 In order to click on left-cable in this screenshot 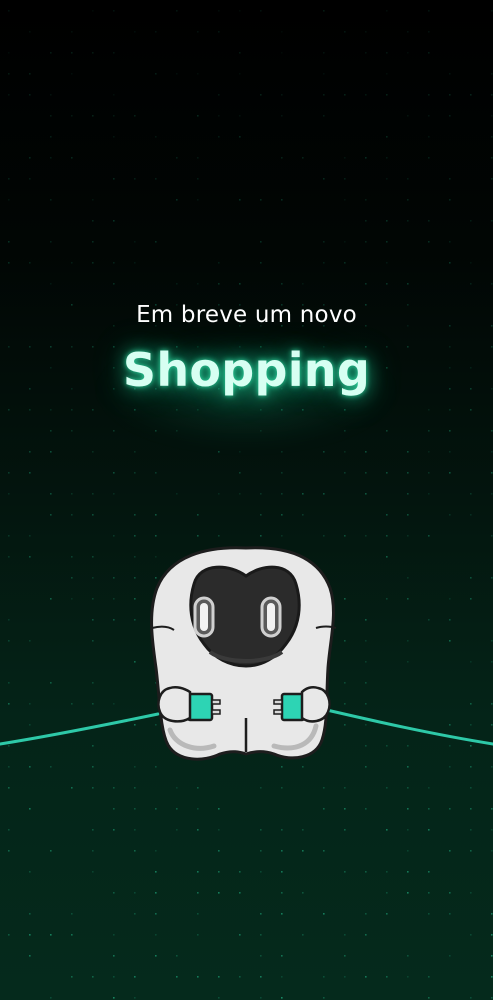, I will do `click(80, 729)`.